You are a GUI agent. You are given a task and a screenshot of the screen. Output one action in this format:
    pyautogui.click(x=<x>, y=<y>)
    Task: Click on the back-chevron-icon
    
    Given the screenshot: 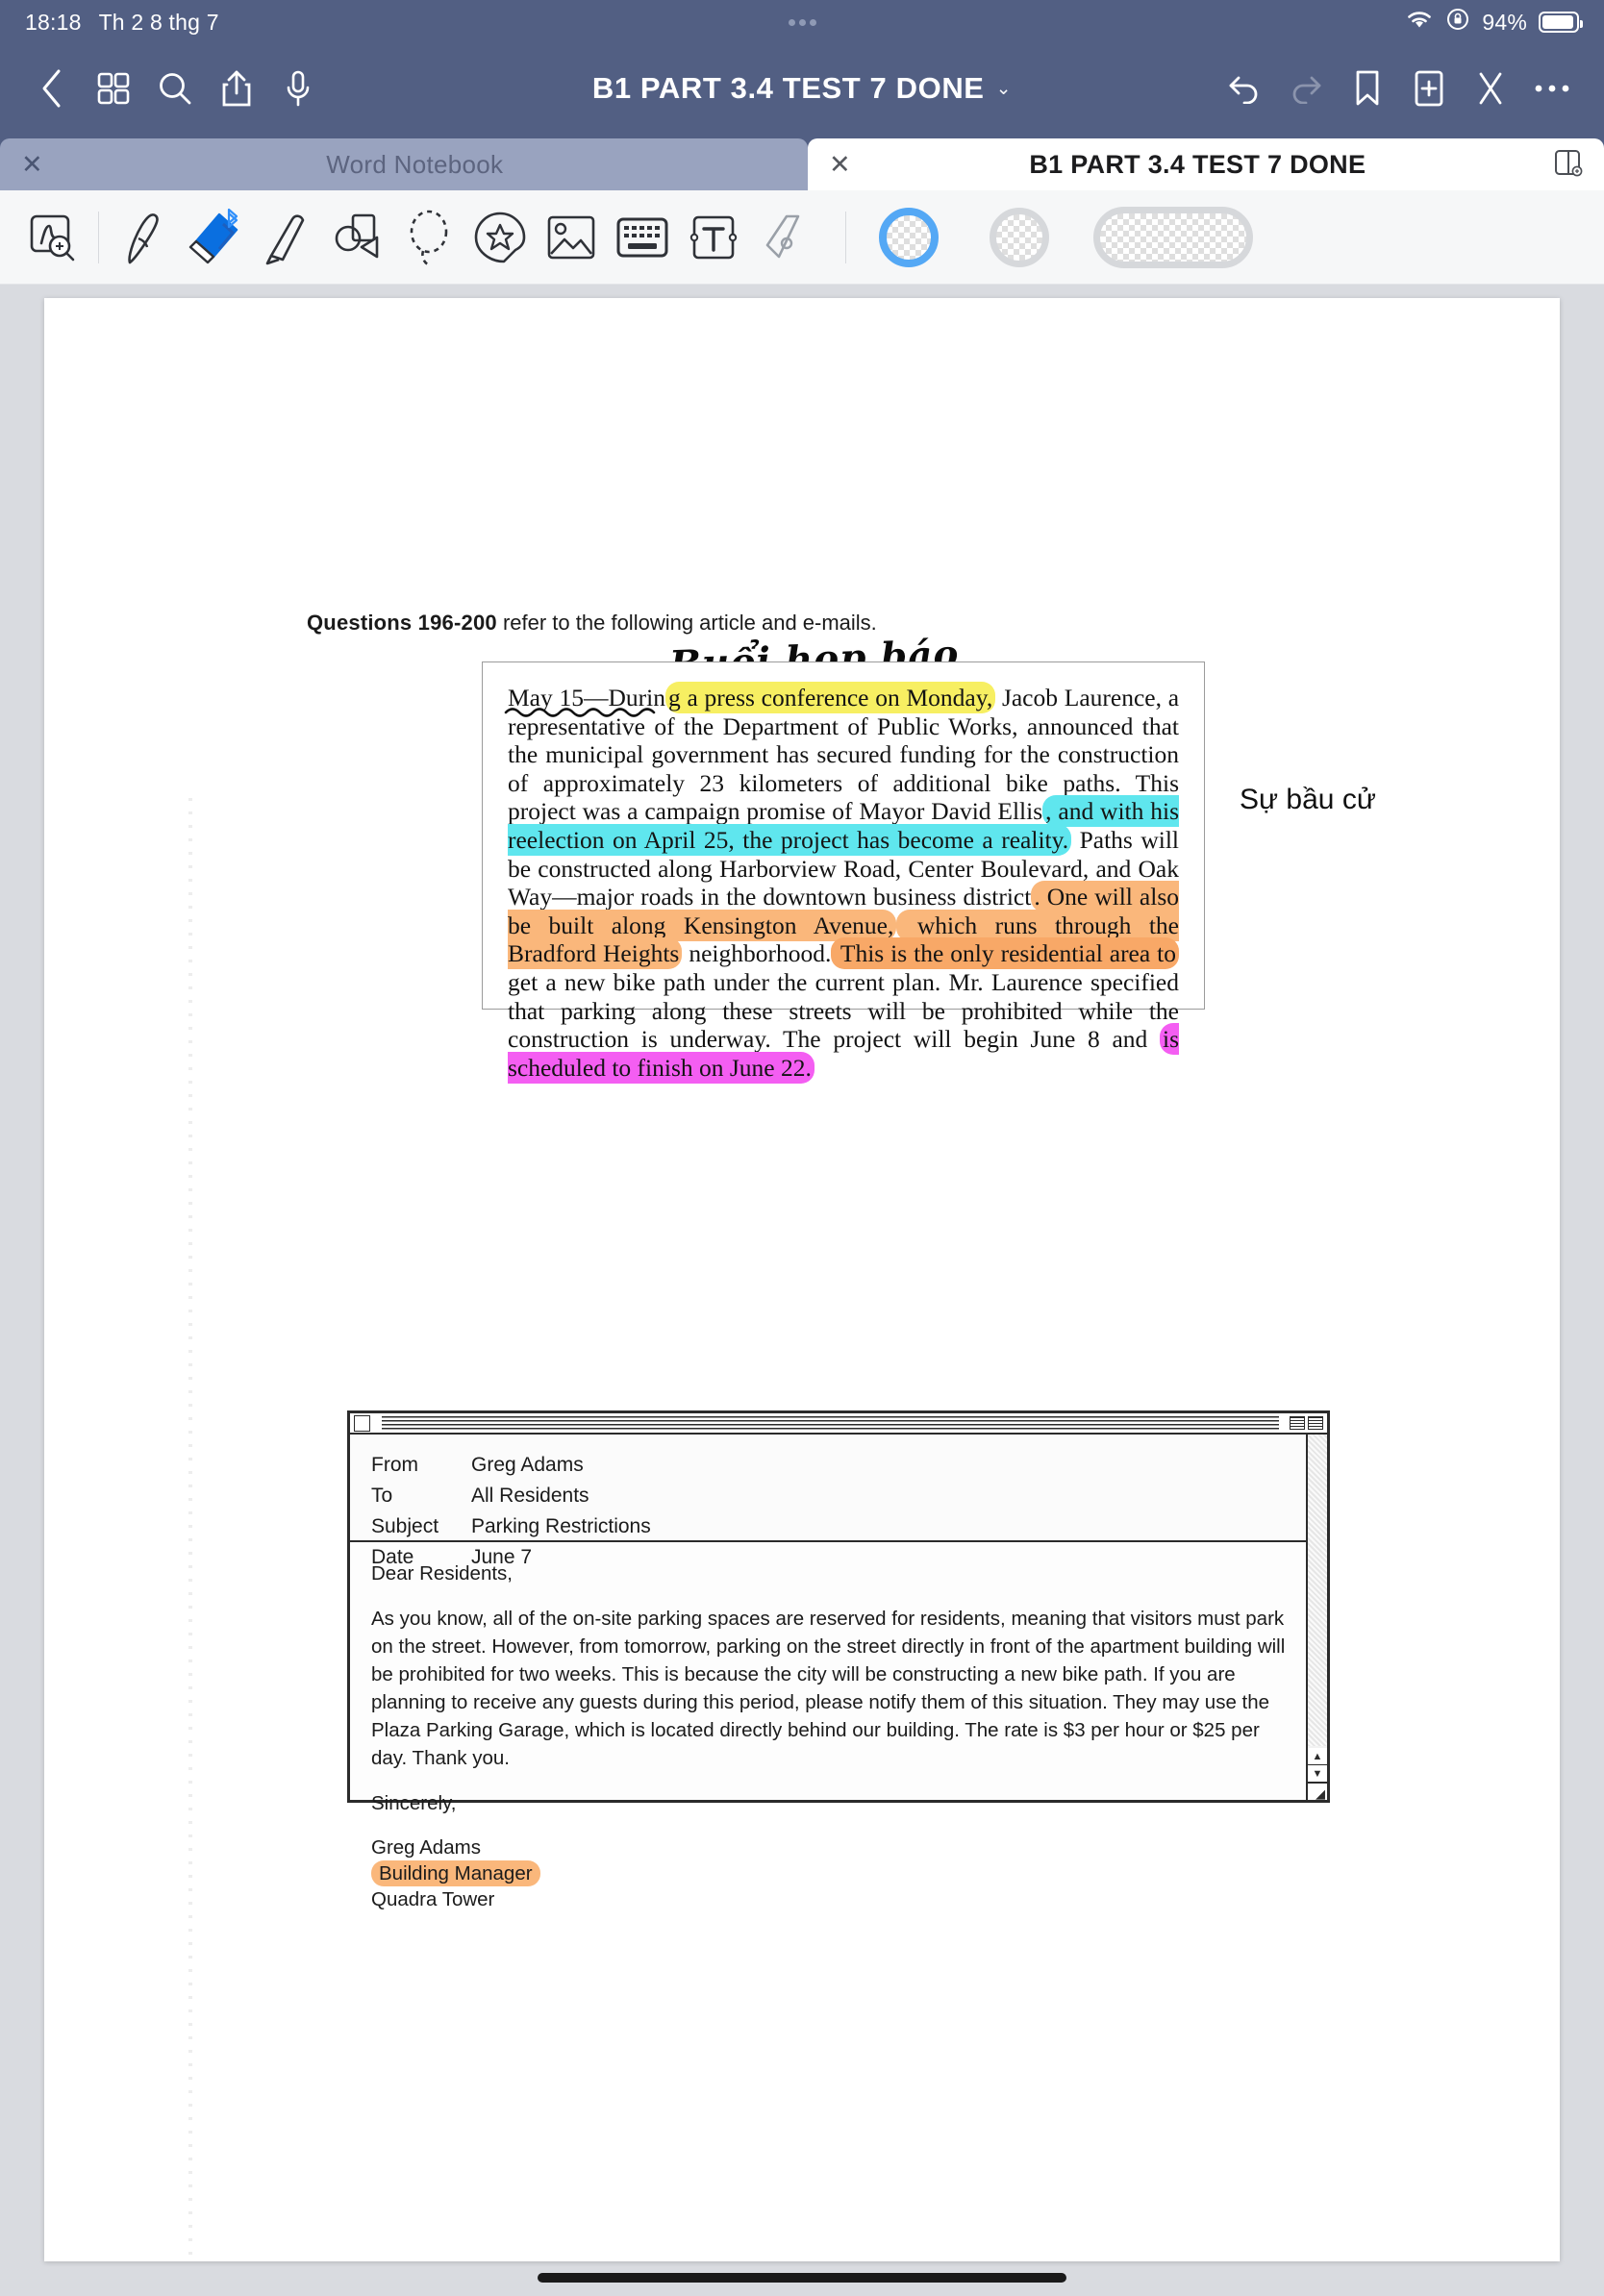 What is the action you would take?
    pyautogui.click(x=52, y=88)
    